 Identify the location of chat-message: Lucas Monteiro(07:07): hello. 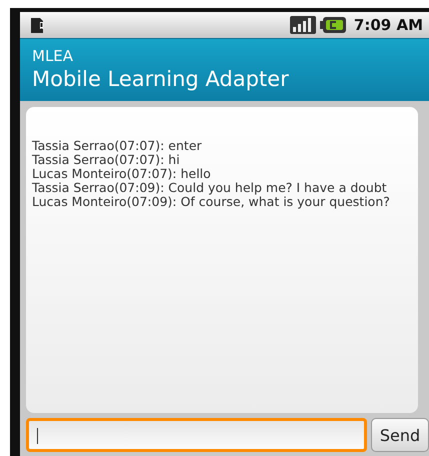
(122, 174).